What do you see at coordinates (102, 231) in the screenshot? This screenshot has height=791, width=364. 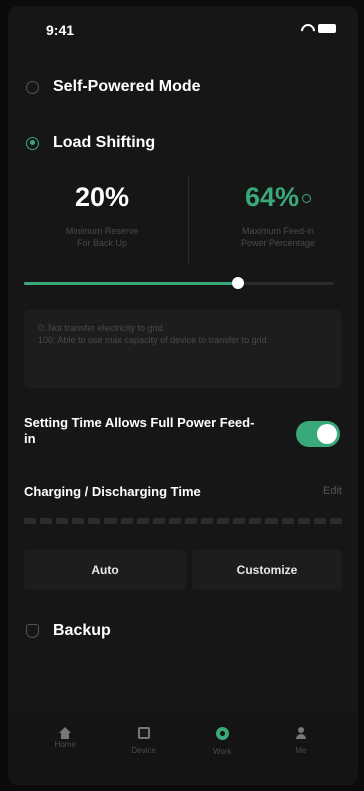 I see `minimum-reserve-label-line1: Minimum Reserve` at bounding box center [102, 231].